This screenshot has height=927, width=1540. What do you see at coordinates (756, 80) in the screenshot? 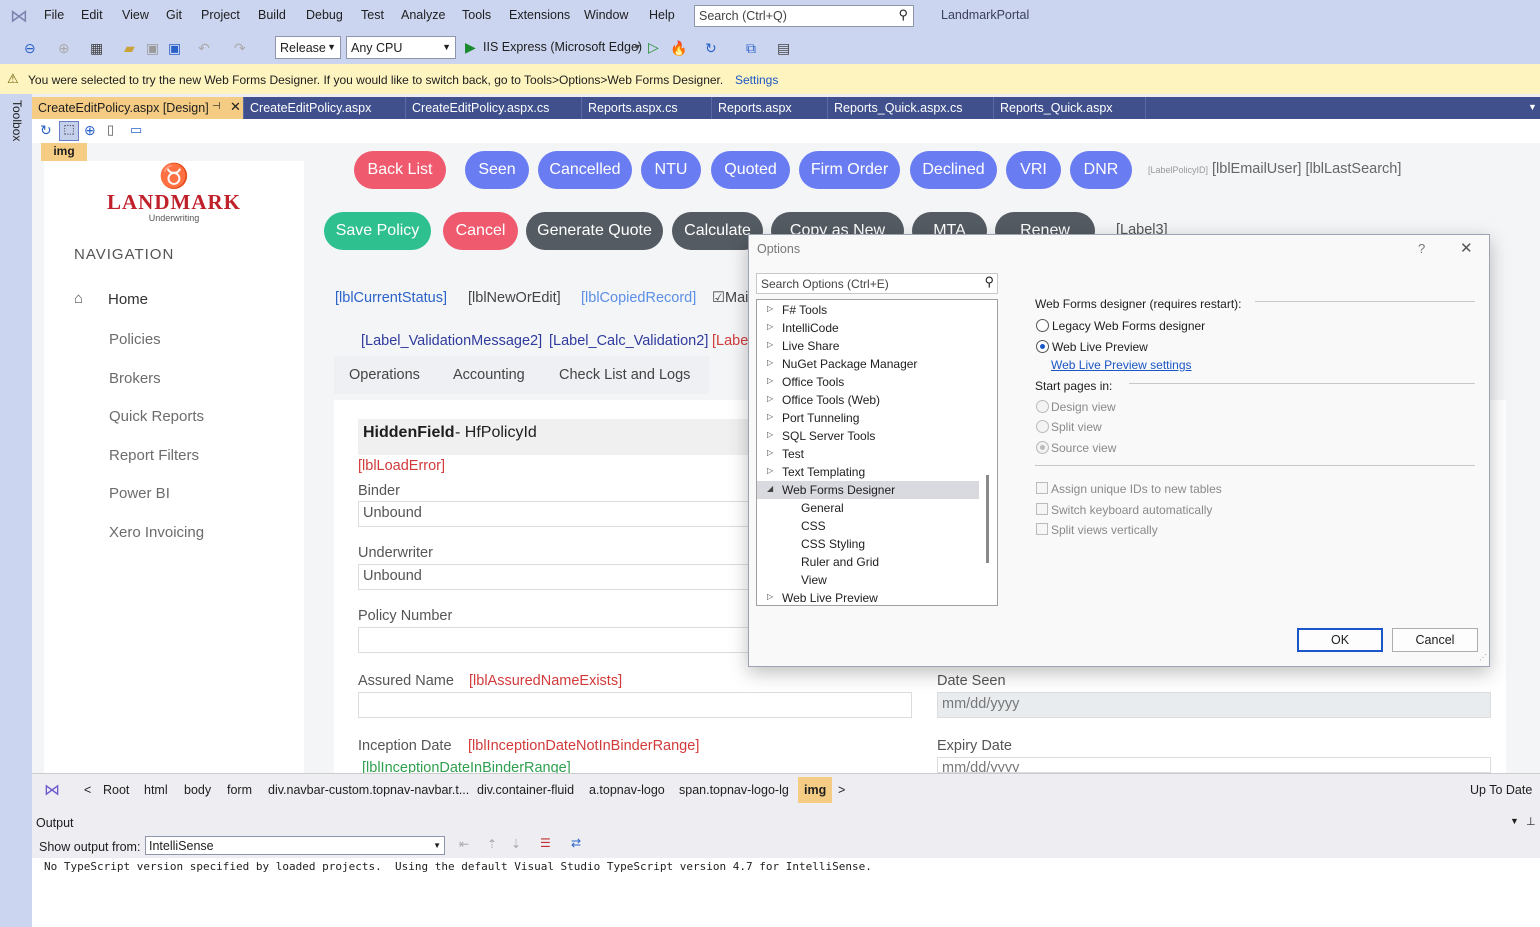
I see `settings-link: Settings` at bounding box center [756, 80].